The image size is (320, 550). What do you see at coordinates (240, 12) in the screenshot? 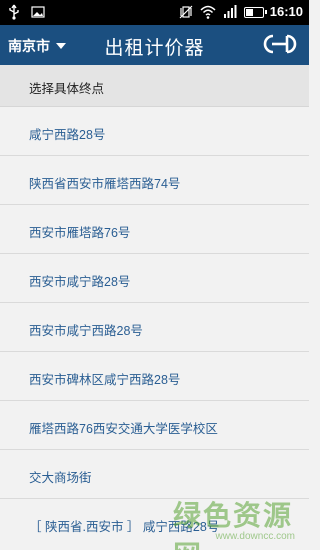
I see `status-right-icons: 16:10` at bounding box center [240, 12].